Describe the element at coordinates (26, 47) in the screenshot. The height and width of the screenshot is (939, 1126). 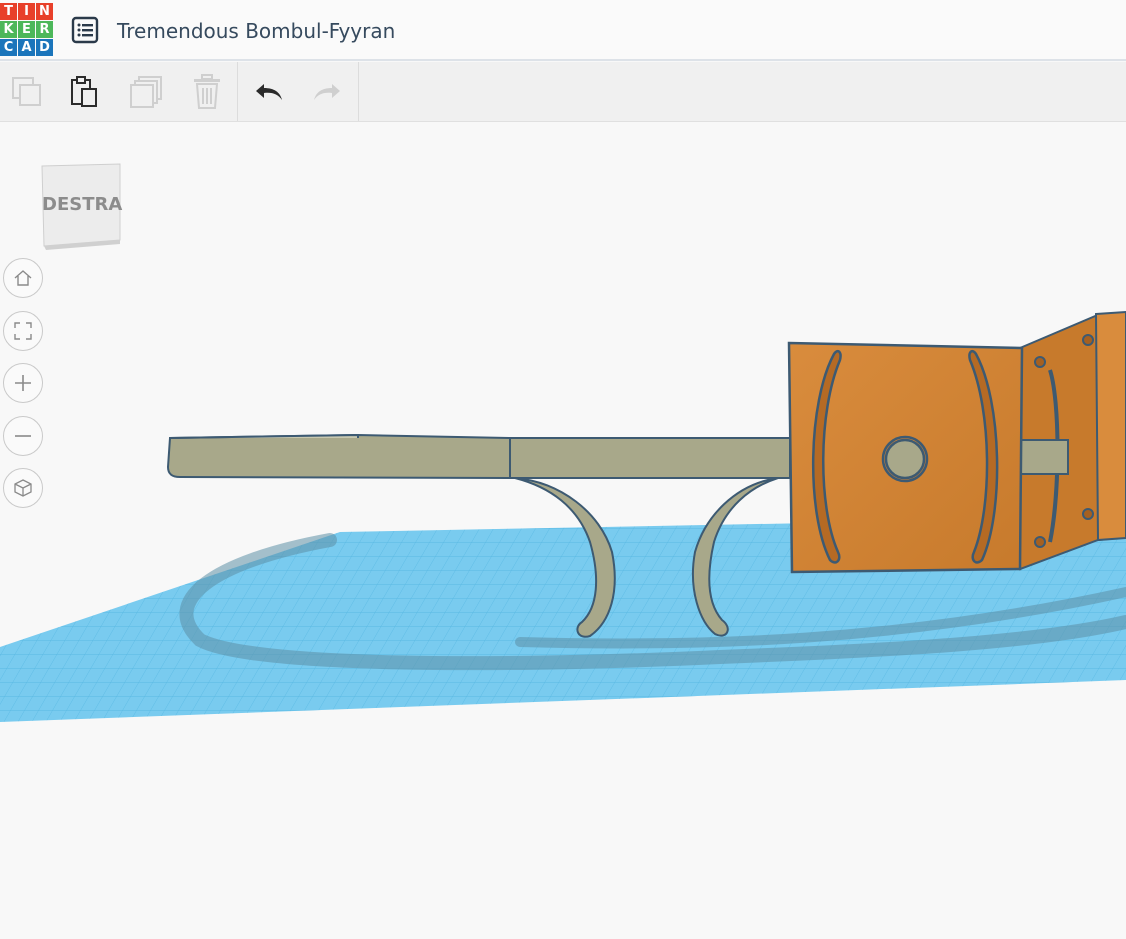
I see `logo-letter: A` at that location.